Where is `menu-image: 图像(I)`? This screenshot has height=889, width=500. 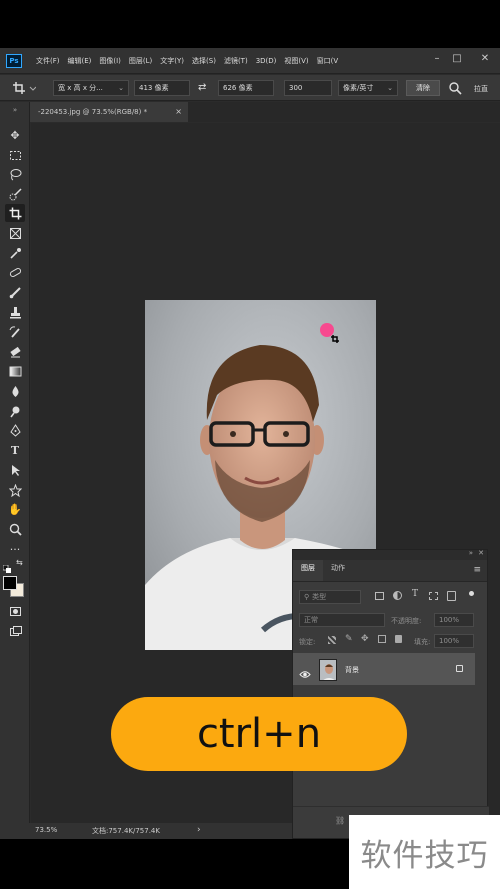
menu-image: 图像(I) is located at coordinates (110, 61).